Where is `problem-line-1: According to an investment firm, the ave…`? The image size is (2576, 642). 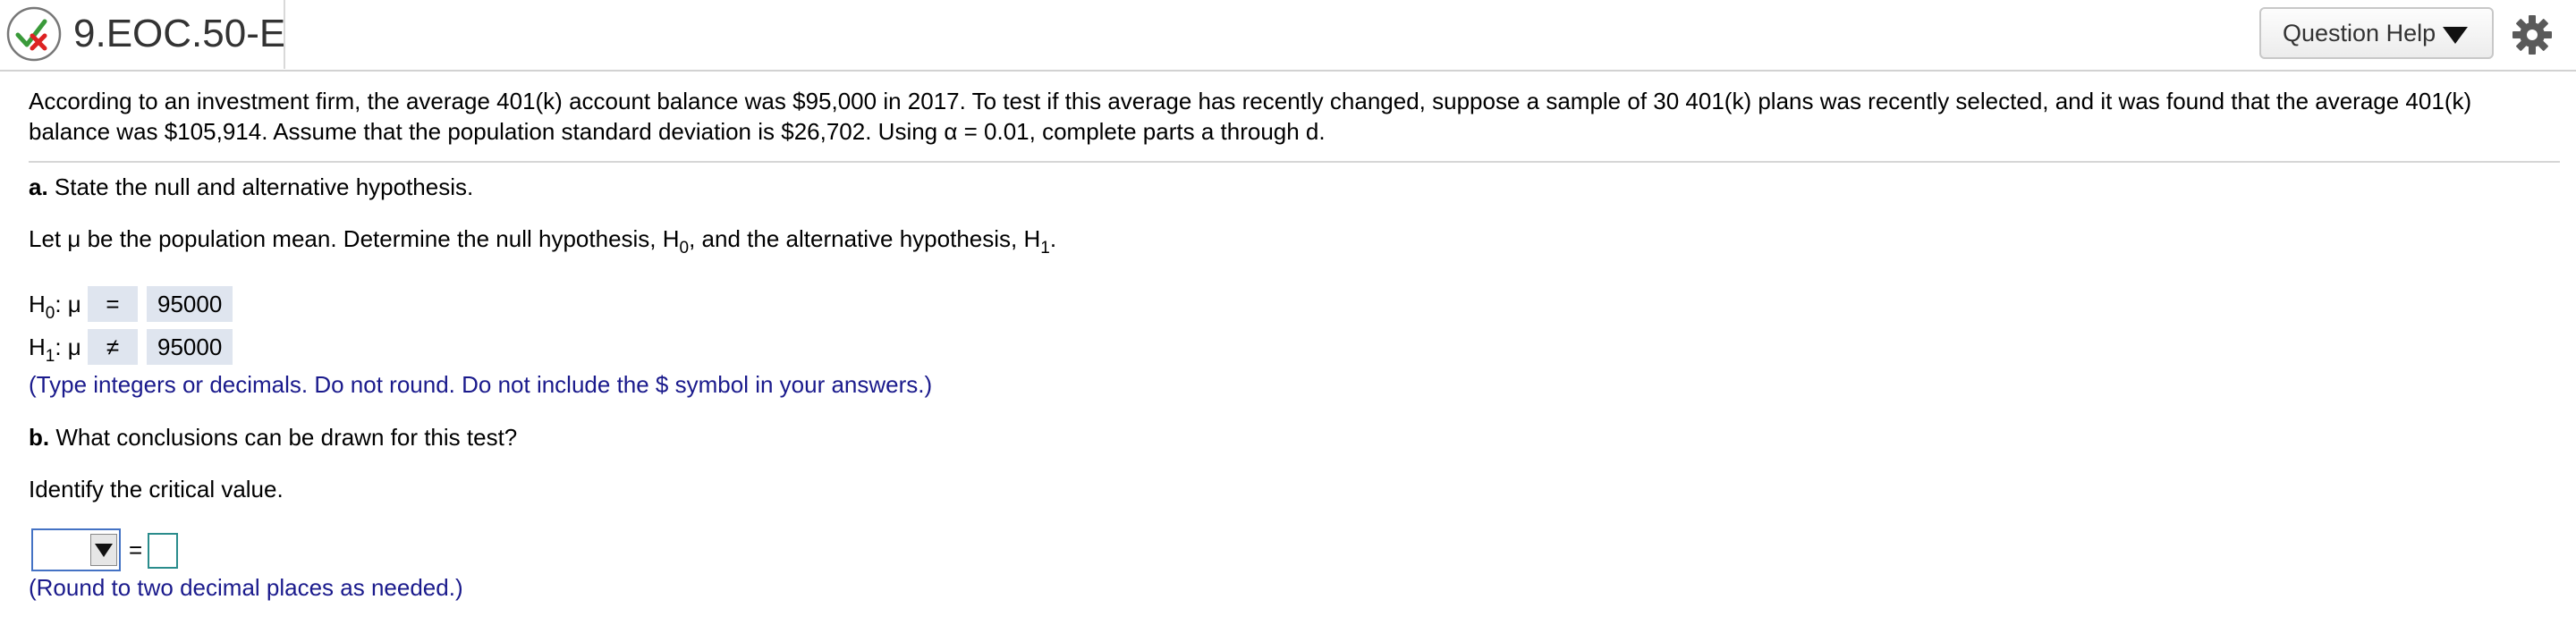 problem-line-1: According to an investment firm, the ave… is located at coordinates (1250, 101).